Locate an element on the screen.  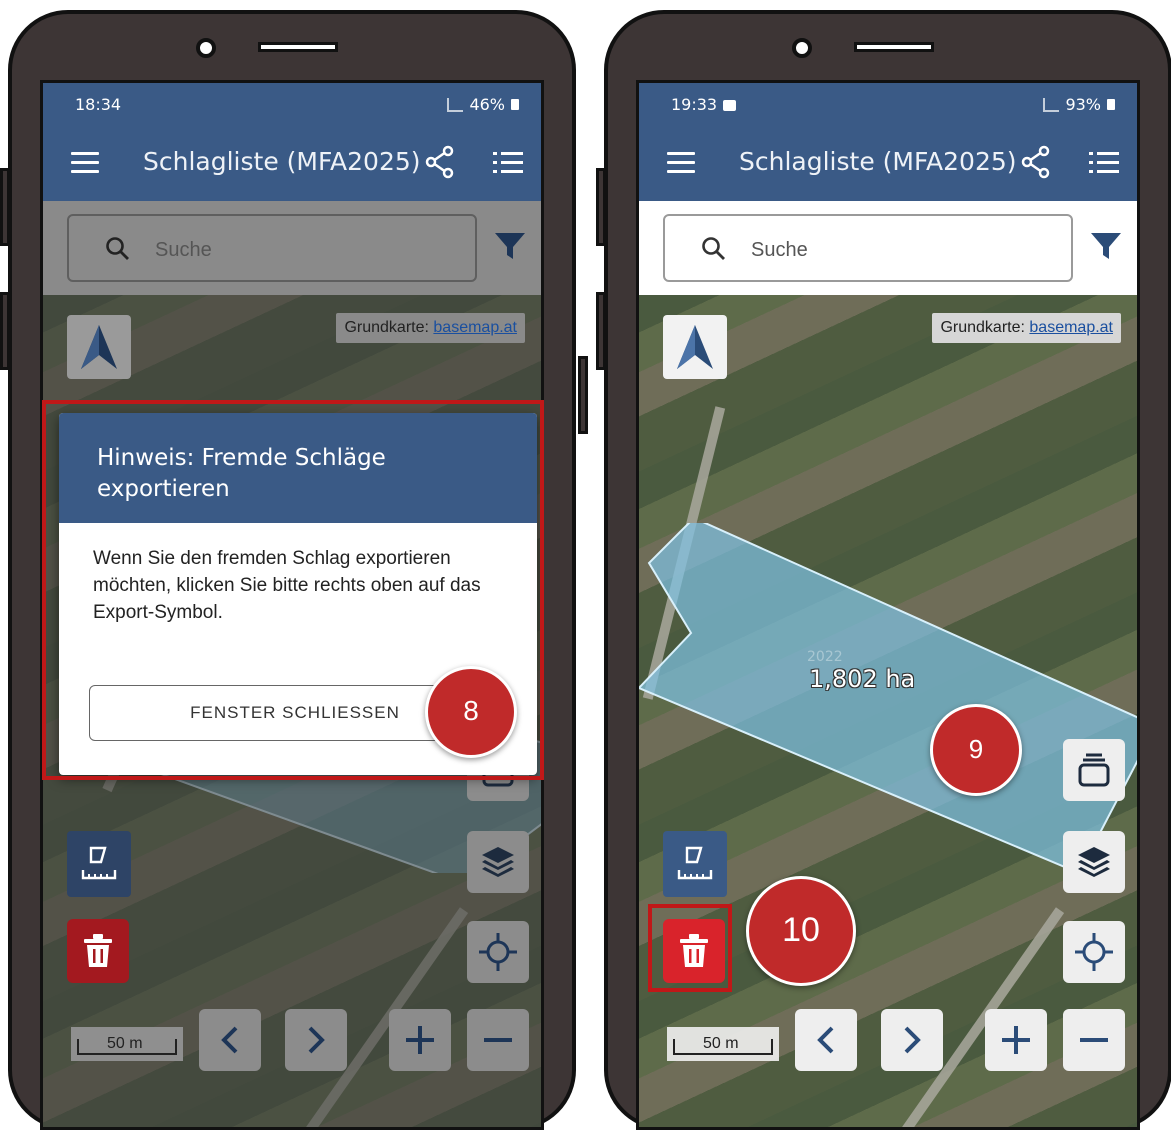
delete-button is located at coordinates (98, 951).